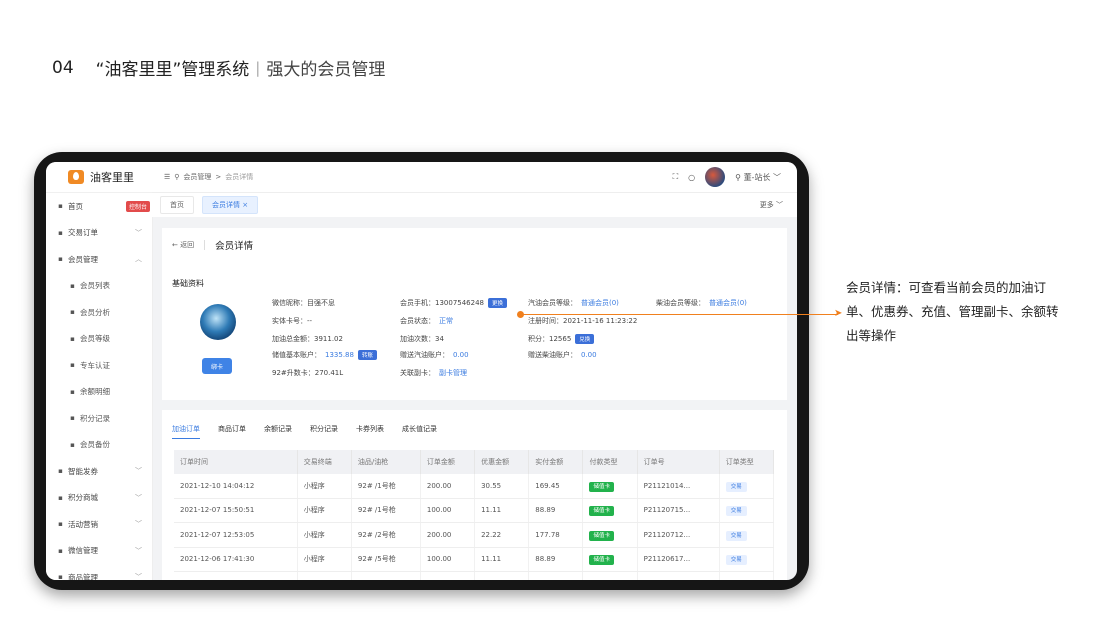 The image size is (1100, 618). What do you see at coordinates (676, 177) in the screenshot?
I see `fullscreen-icon: ⛶` at bounding box center [676, 177].